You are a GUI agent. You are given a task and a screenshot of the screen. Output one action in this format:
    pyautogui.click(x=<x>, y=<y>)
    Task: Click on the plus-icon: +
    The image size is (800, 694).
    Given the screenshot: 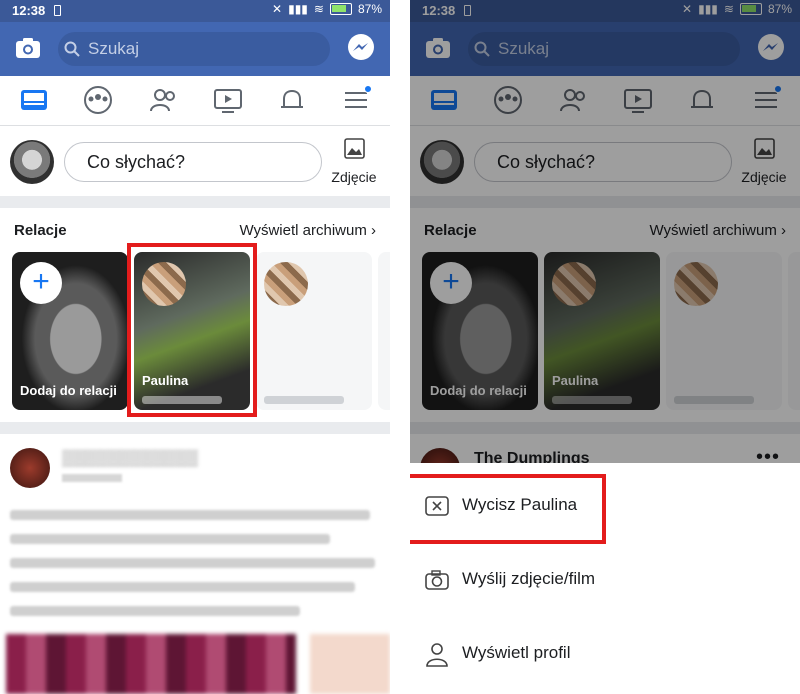 What is the action you would take?
    pyautogui.click(x=41, y=283)
    